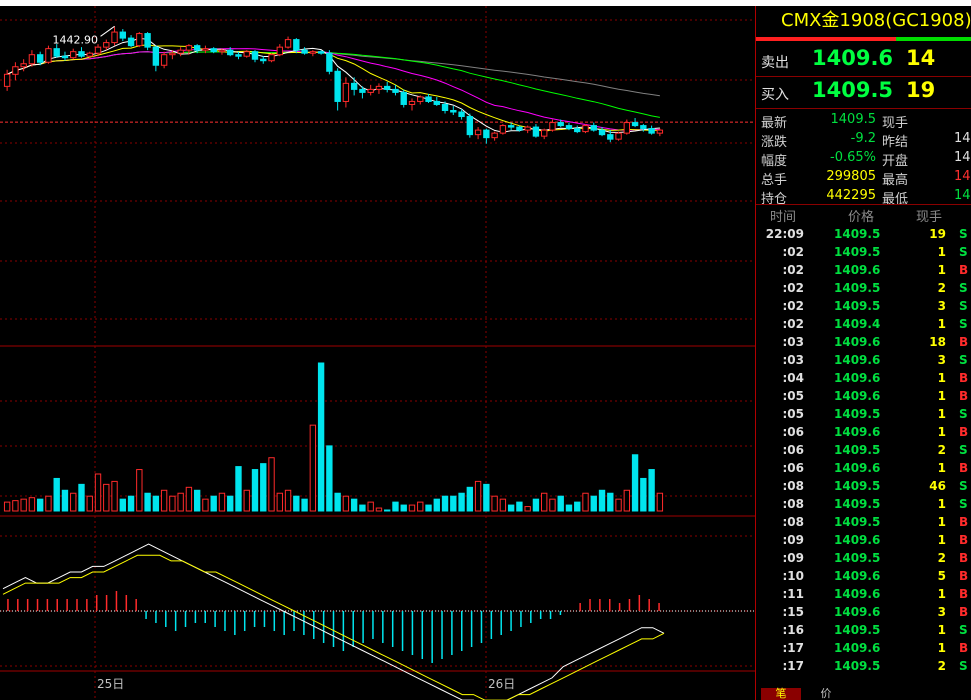 The image size is (971, 700). What do you see at coordinates (851, 176) in the screenshot?
I see `stat-value: 299805` at bounding box center [851, 176].